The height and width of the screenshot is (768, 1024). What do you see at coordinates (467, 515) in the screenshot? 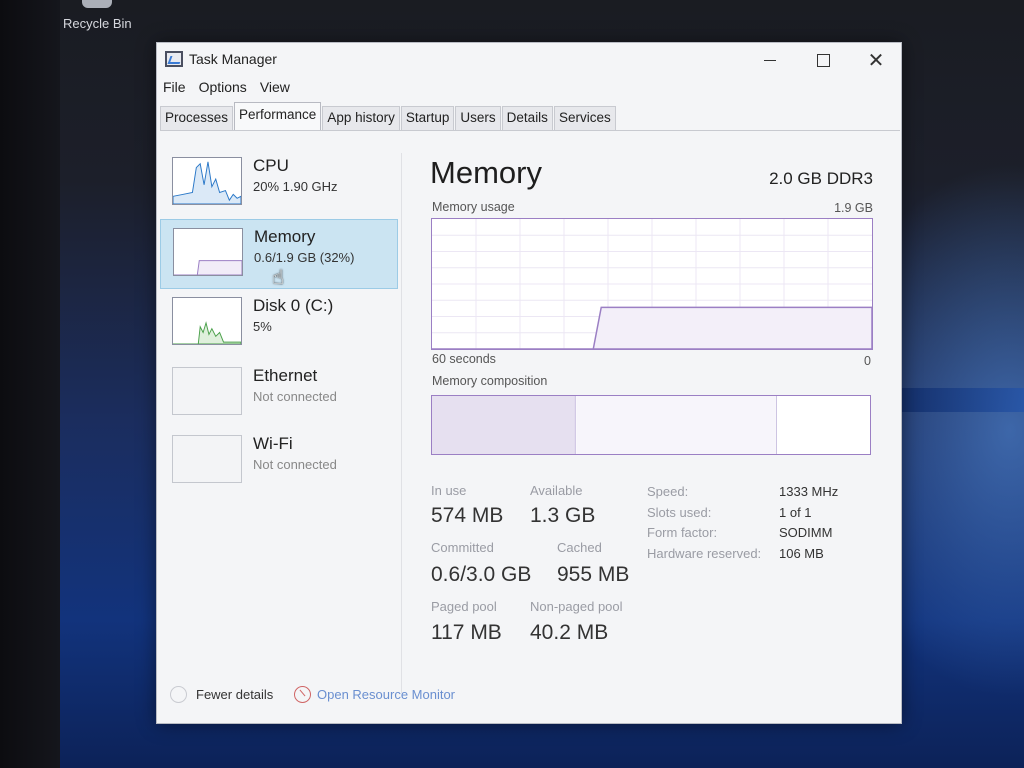
I see `stat-in-use-value: 574 MB` at bounding box center [467, 515].